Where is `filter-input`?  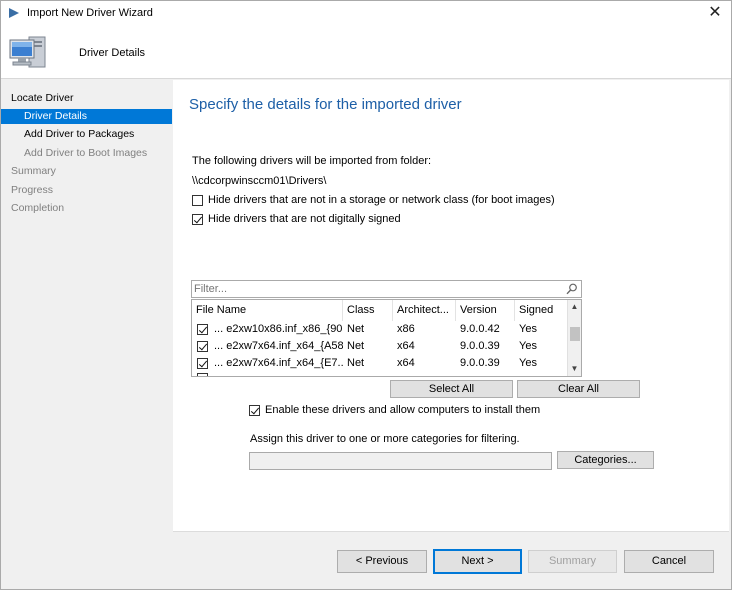
filter-input is located at coordinates (374, 289).